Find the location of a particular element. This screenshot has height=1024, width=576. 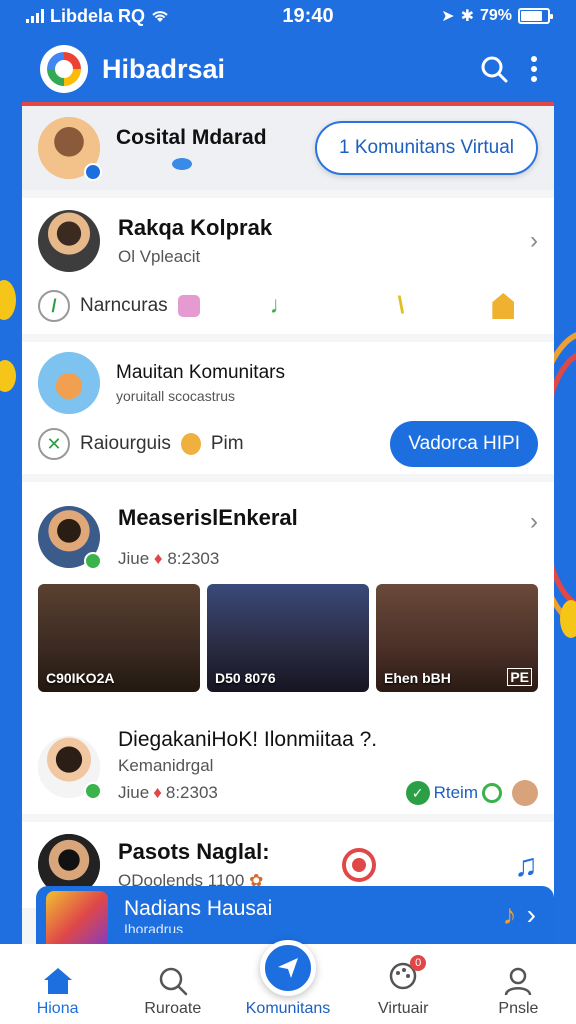

photo-badge: PE is located at coordinates (519, 677).